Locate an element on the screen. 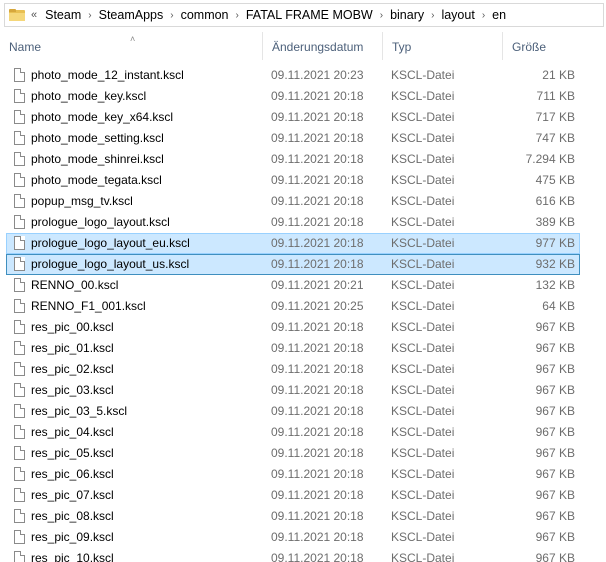 The image size is (606, 562). column-header-name: Name ˄ is located at coordinates (131, 46).